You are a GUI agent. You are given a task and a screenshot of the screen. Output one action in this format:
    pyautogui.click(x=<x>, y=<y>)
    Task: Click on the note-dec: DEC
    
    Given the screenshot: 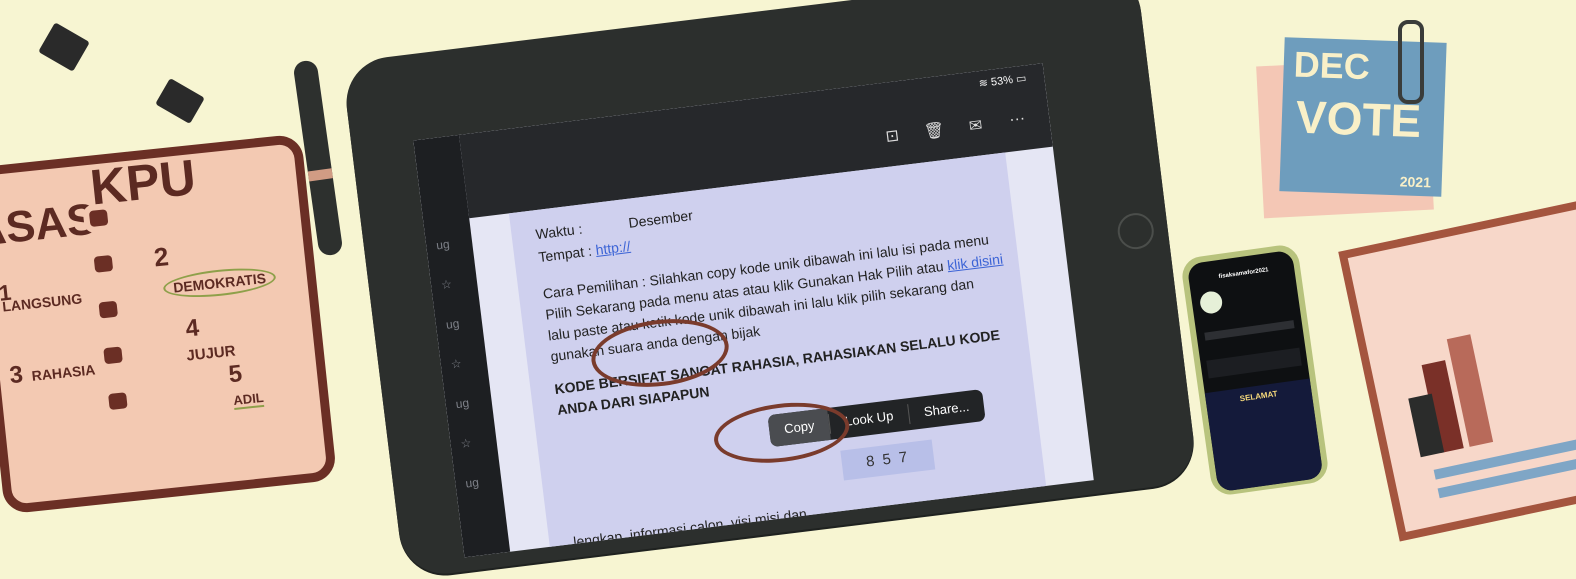 What is the action you would take?
    pyautogui.click(x=1332, y=65)
    